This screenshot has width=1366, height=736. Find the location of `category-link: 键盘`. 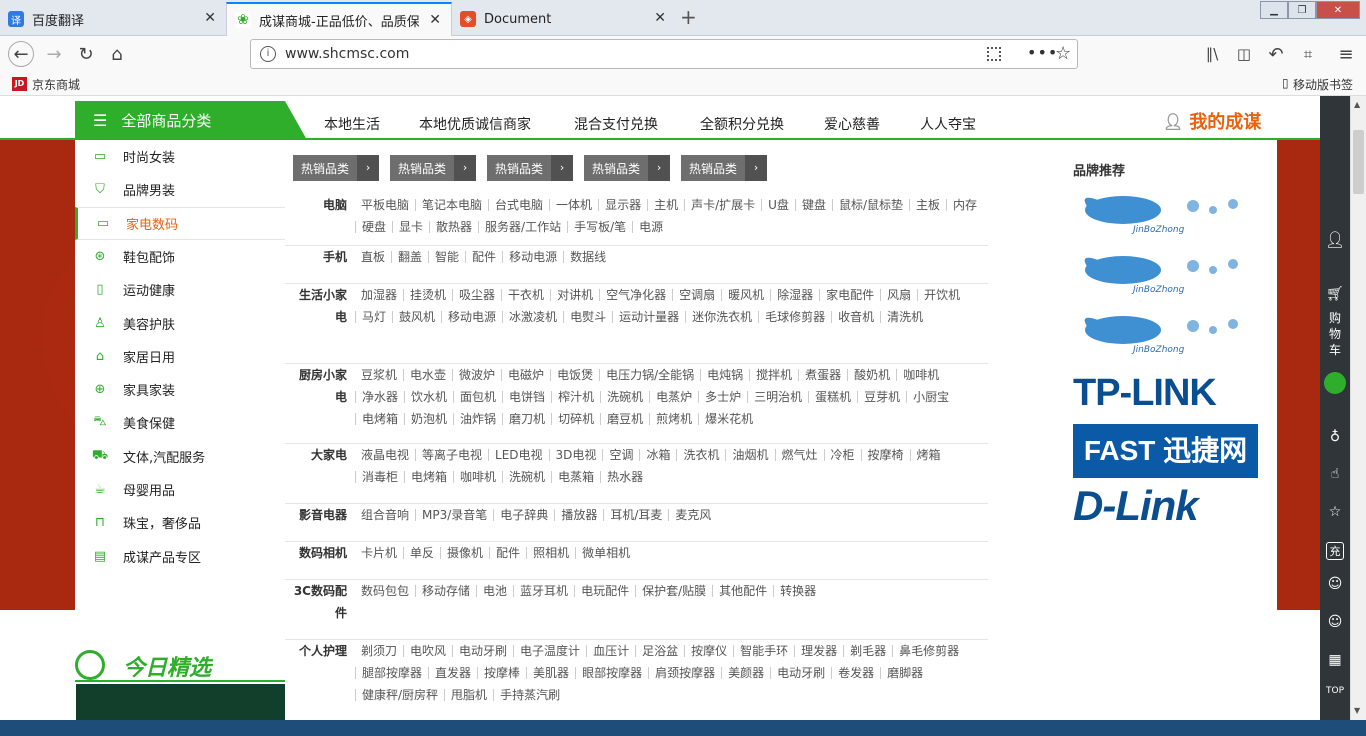

category-link: 键盘 is located at coordinates (813, 205).